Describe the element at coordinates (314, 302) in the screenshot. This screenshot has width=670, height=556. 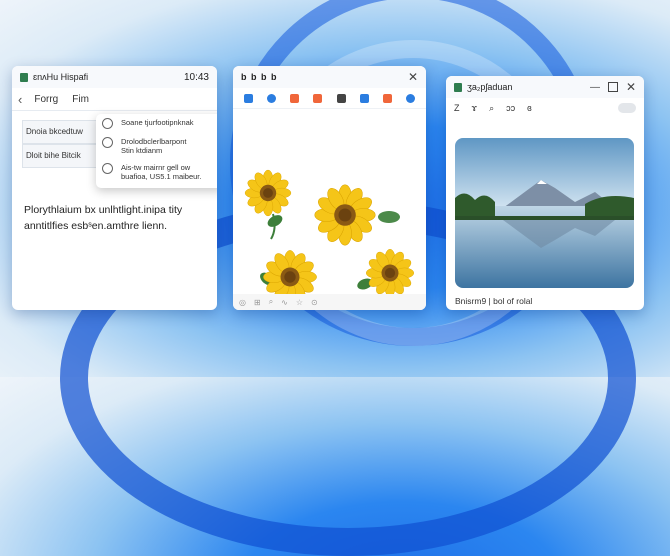
I see `footer-icon: ⊙` at that location.